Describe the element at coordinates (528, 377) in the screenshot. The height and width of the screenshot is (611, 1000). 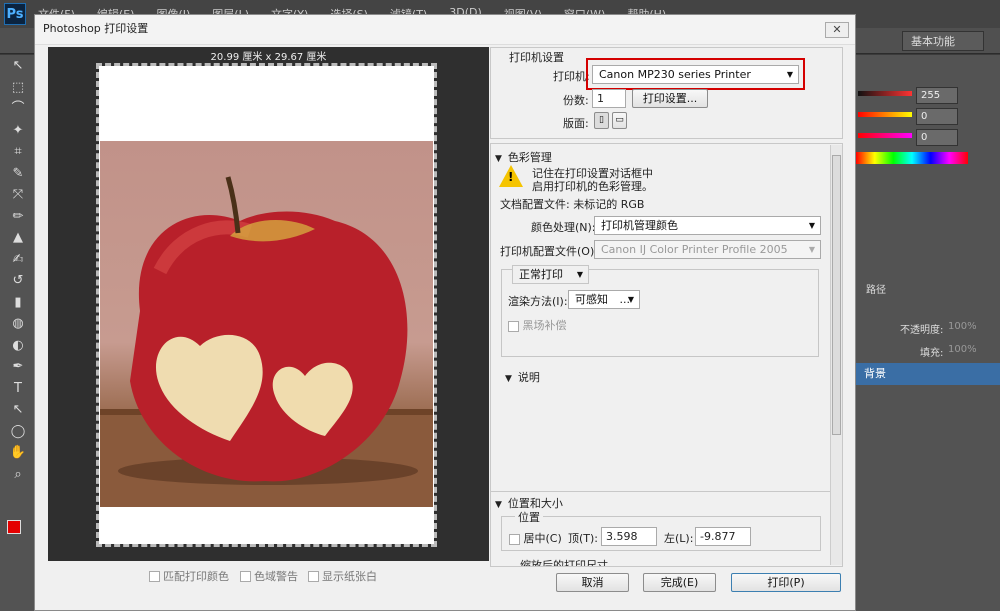
I see `description-title: 说明` at that location.